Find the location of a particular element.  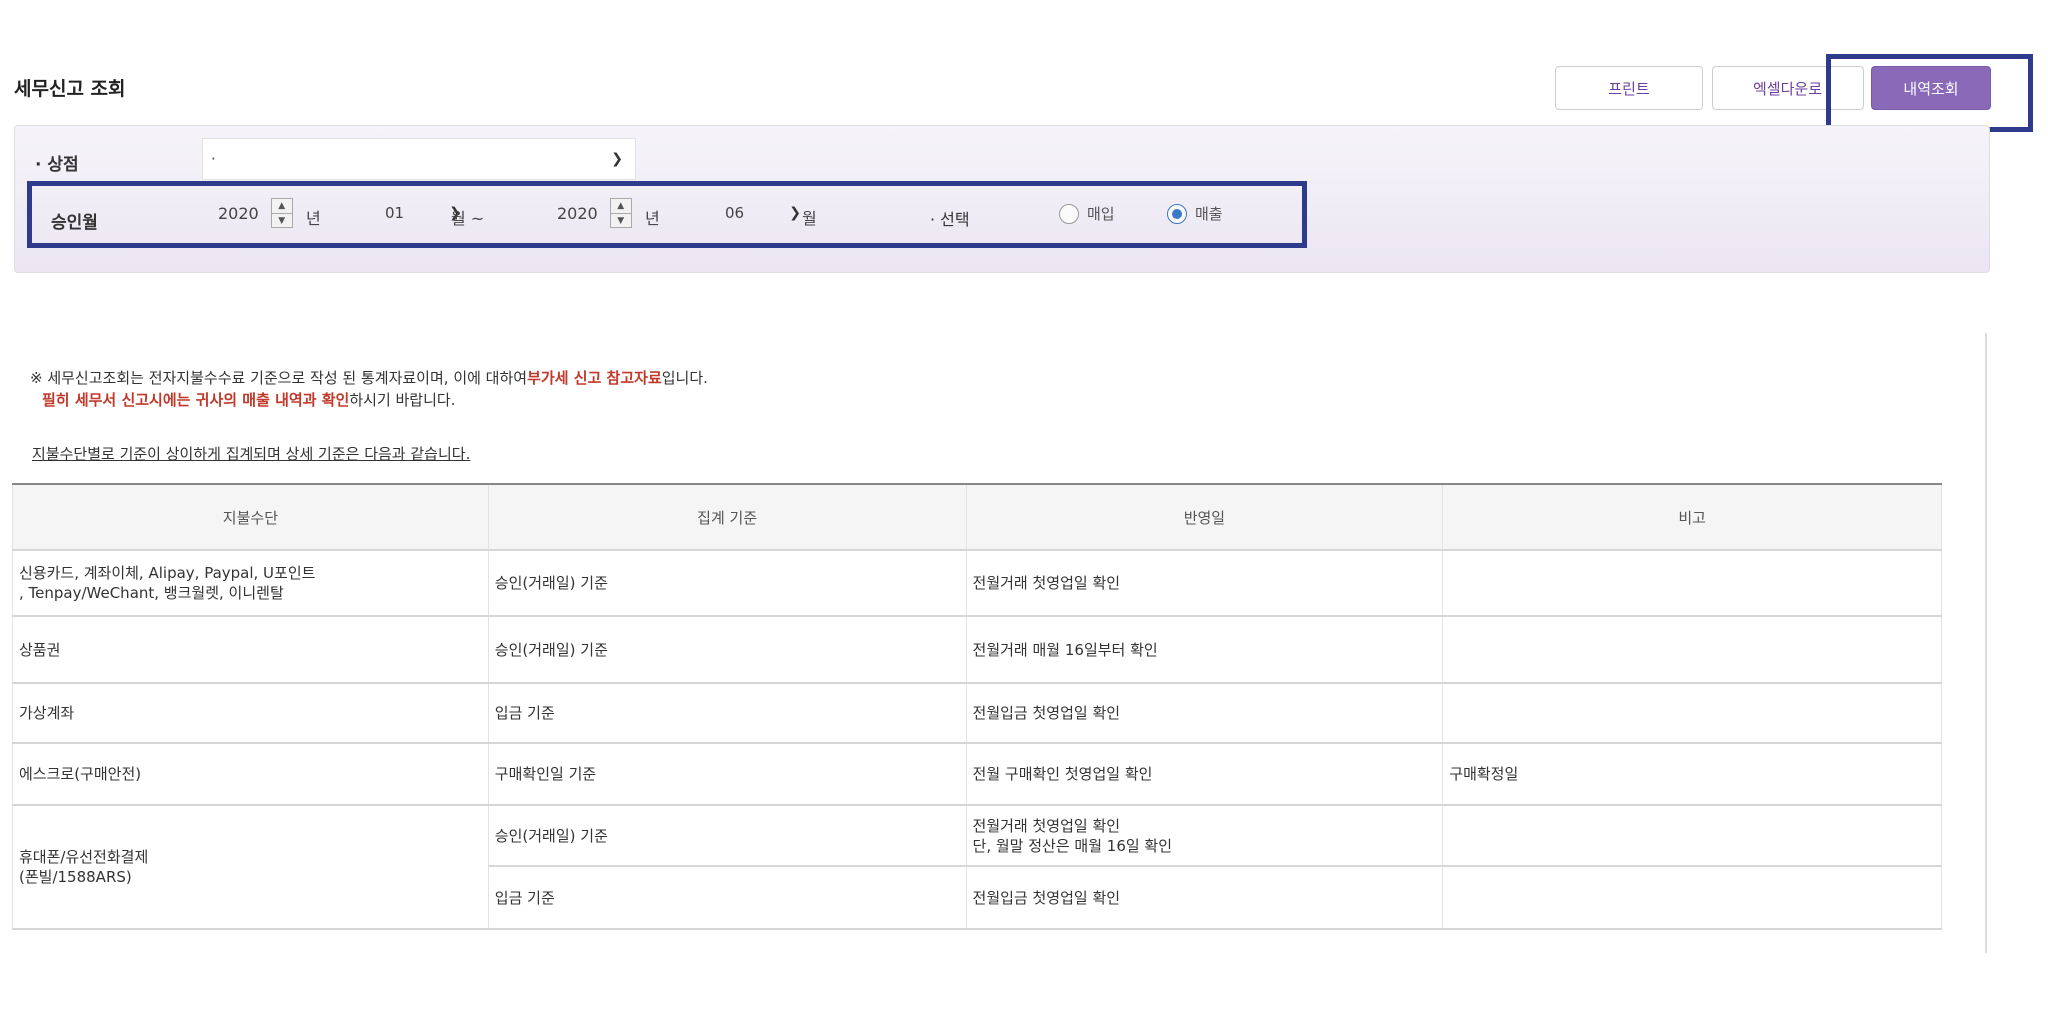

table-cell-date: 전월거래 매월 16일부터 확인 is located at coordinates (1204, 649).